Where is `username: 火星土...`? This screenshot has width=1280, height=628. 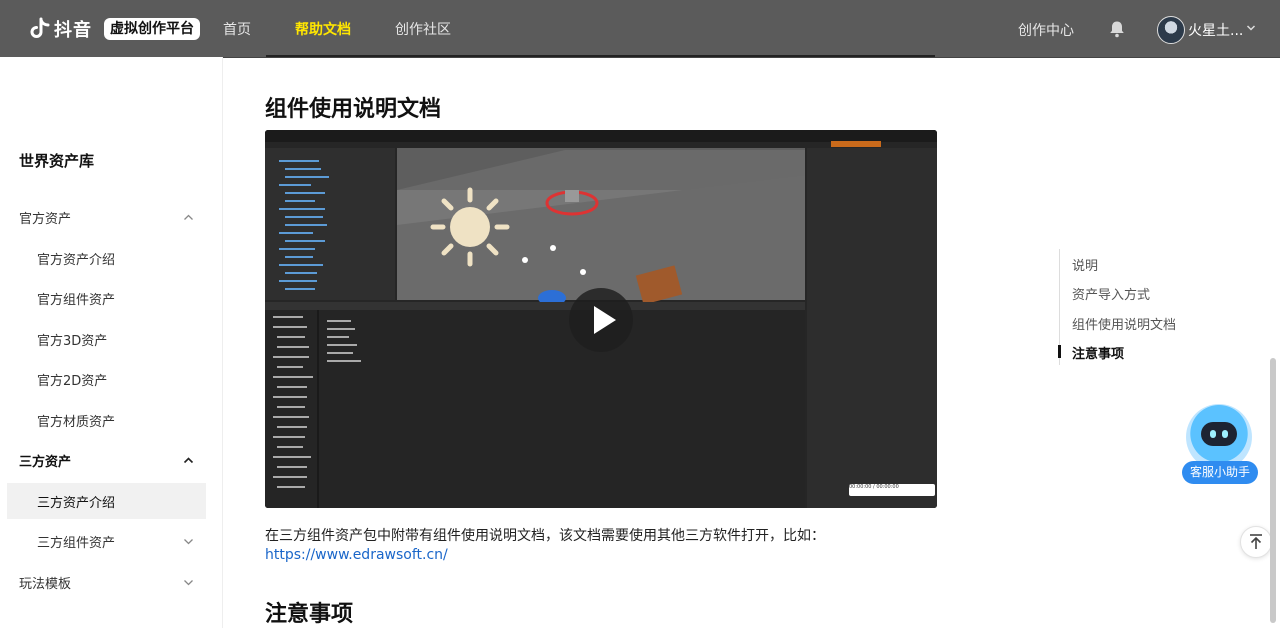
username: 火星土... is located at coordinates (1215, 30).